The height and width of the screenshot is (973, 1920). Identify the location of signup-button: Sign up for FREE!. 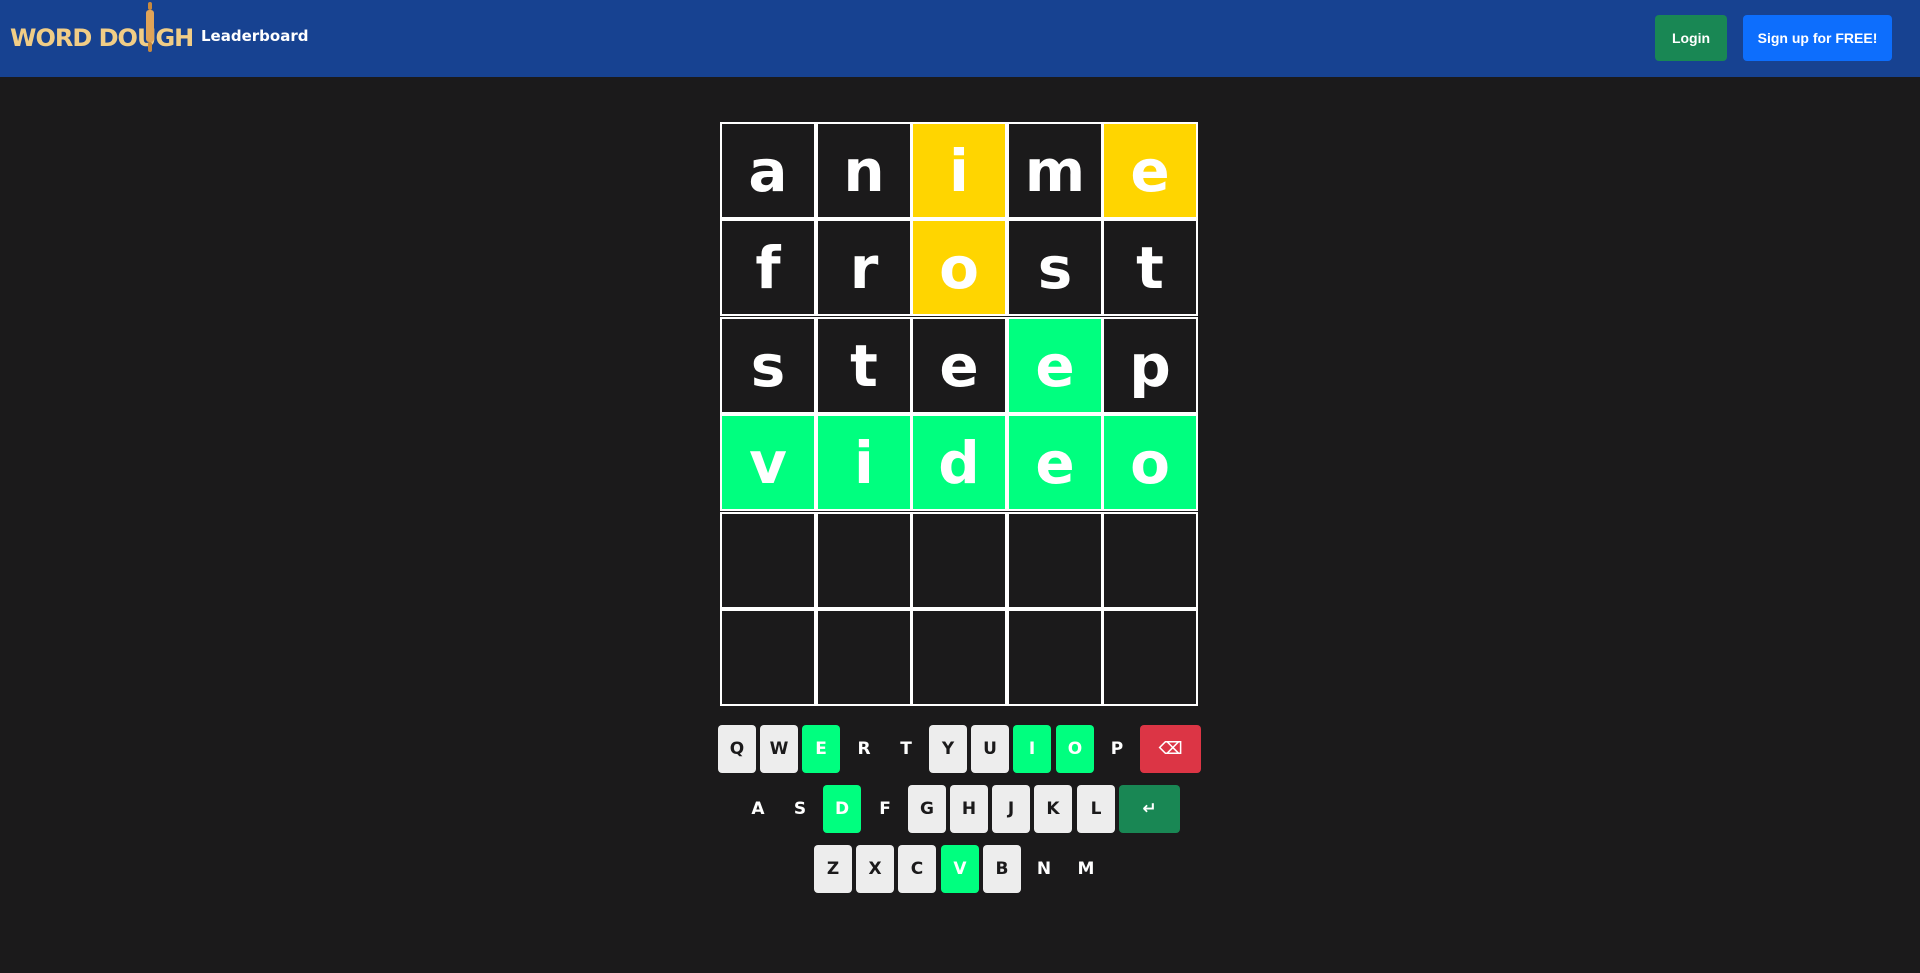
(1817, 38).